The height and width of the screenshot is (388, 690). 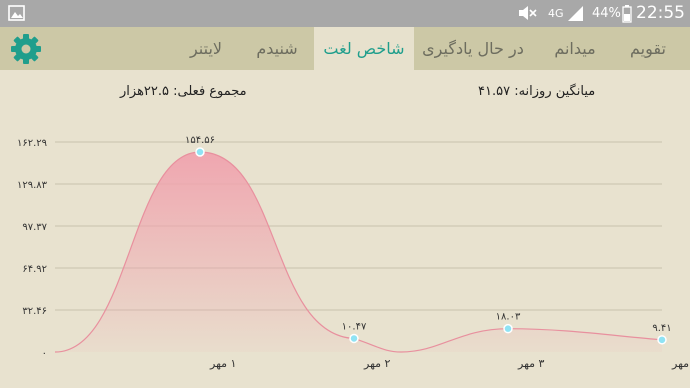 What do you see at coordinates (222, 363) in the screenshot?
I see `x-tick-label: ۱ مهر` at bounding box center [222, 363].